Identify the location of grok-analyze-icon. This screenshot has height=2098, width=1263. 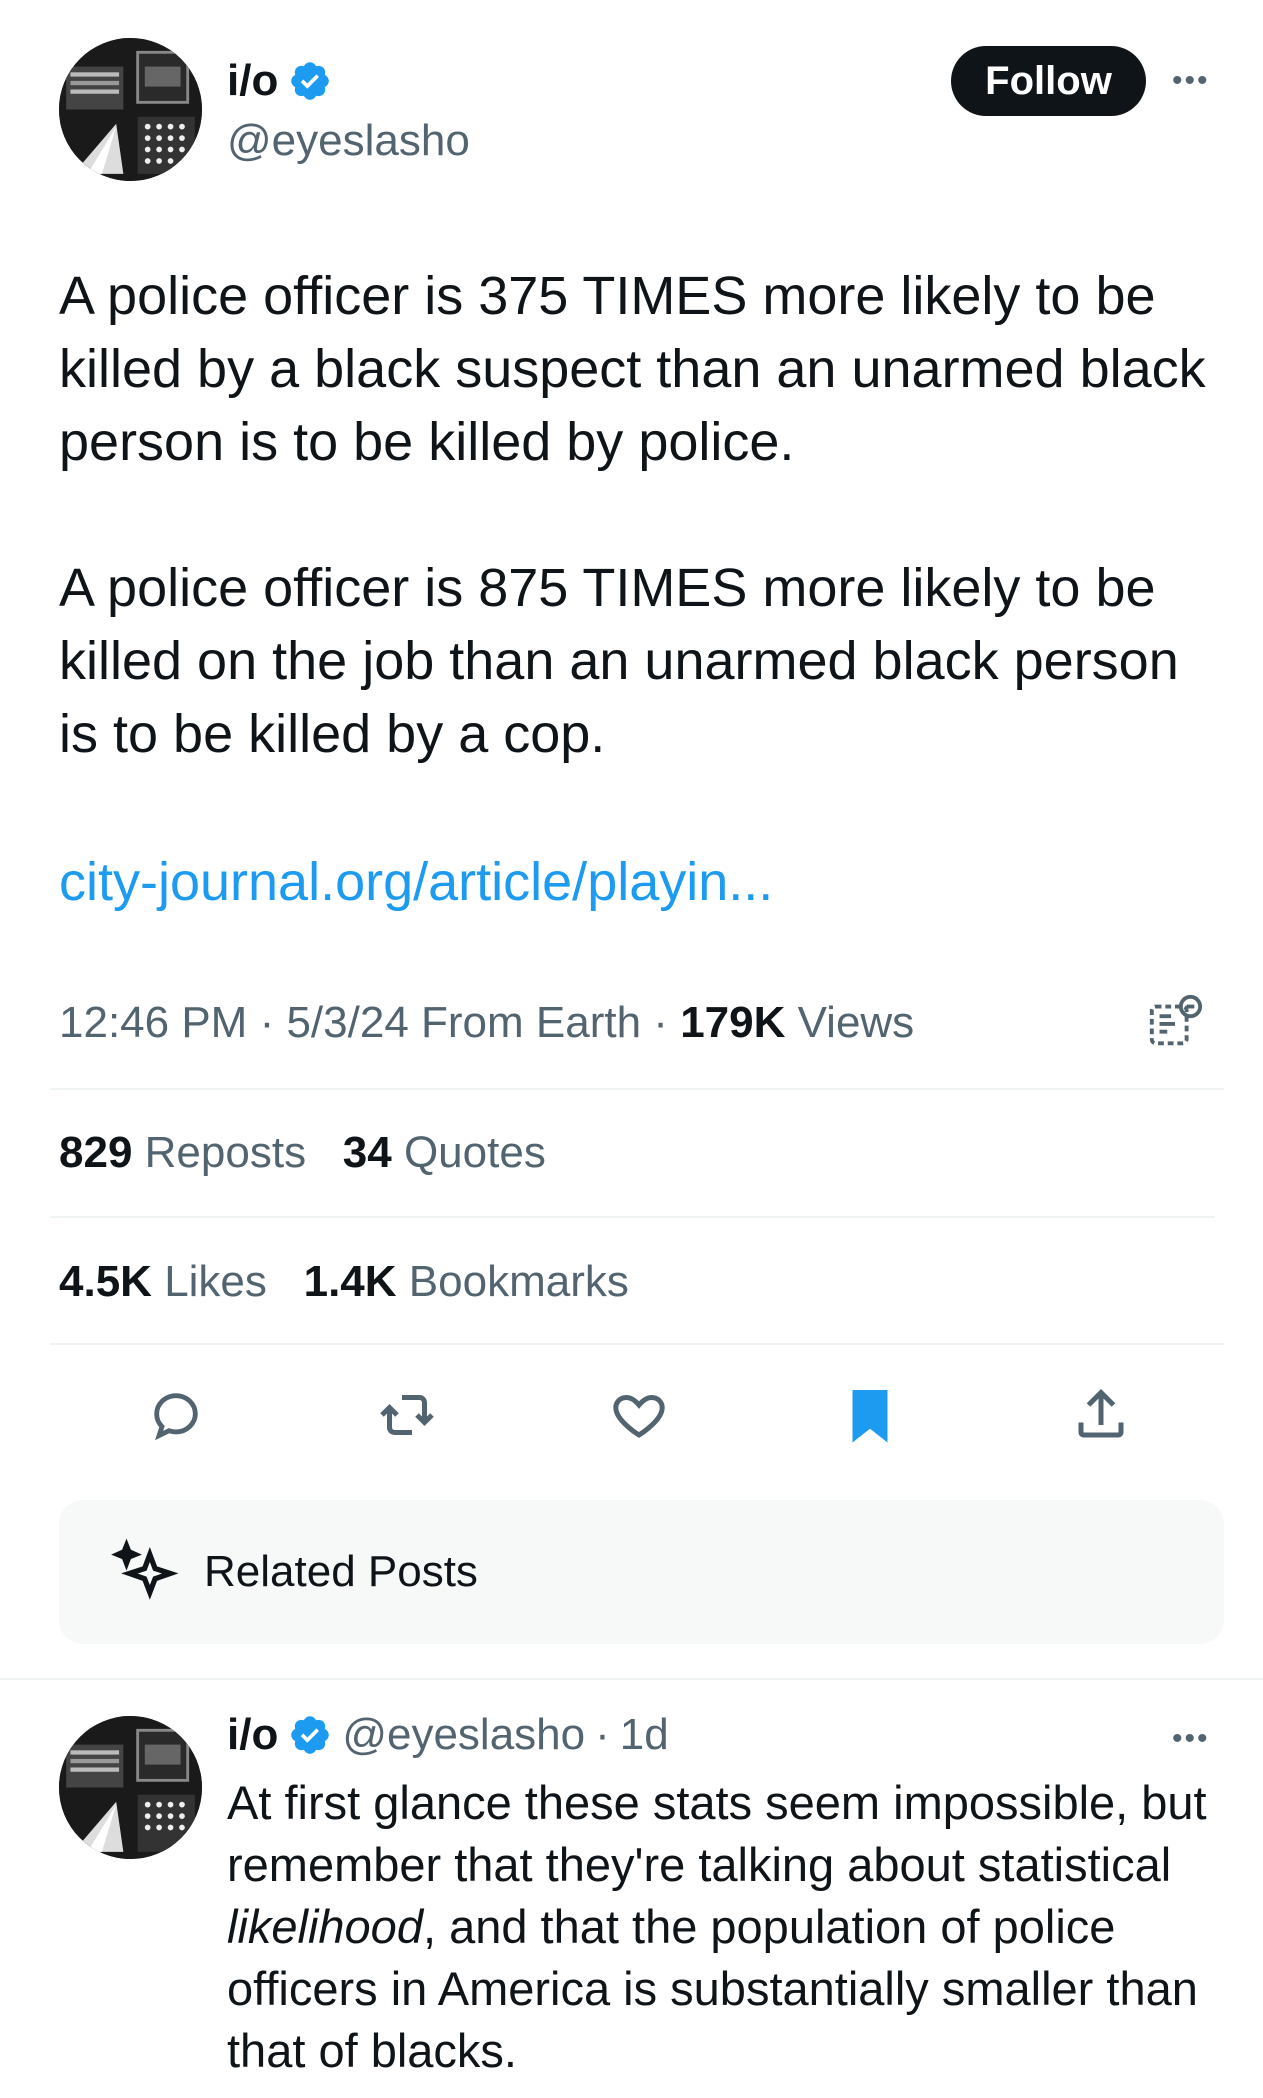
(1175, 1022).